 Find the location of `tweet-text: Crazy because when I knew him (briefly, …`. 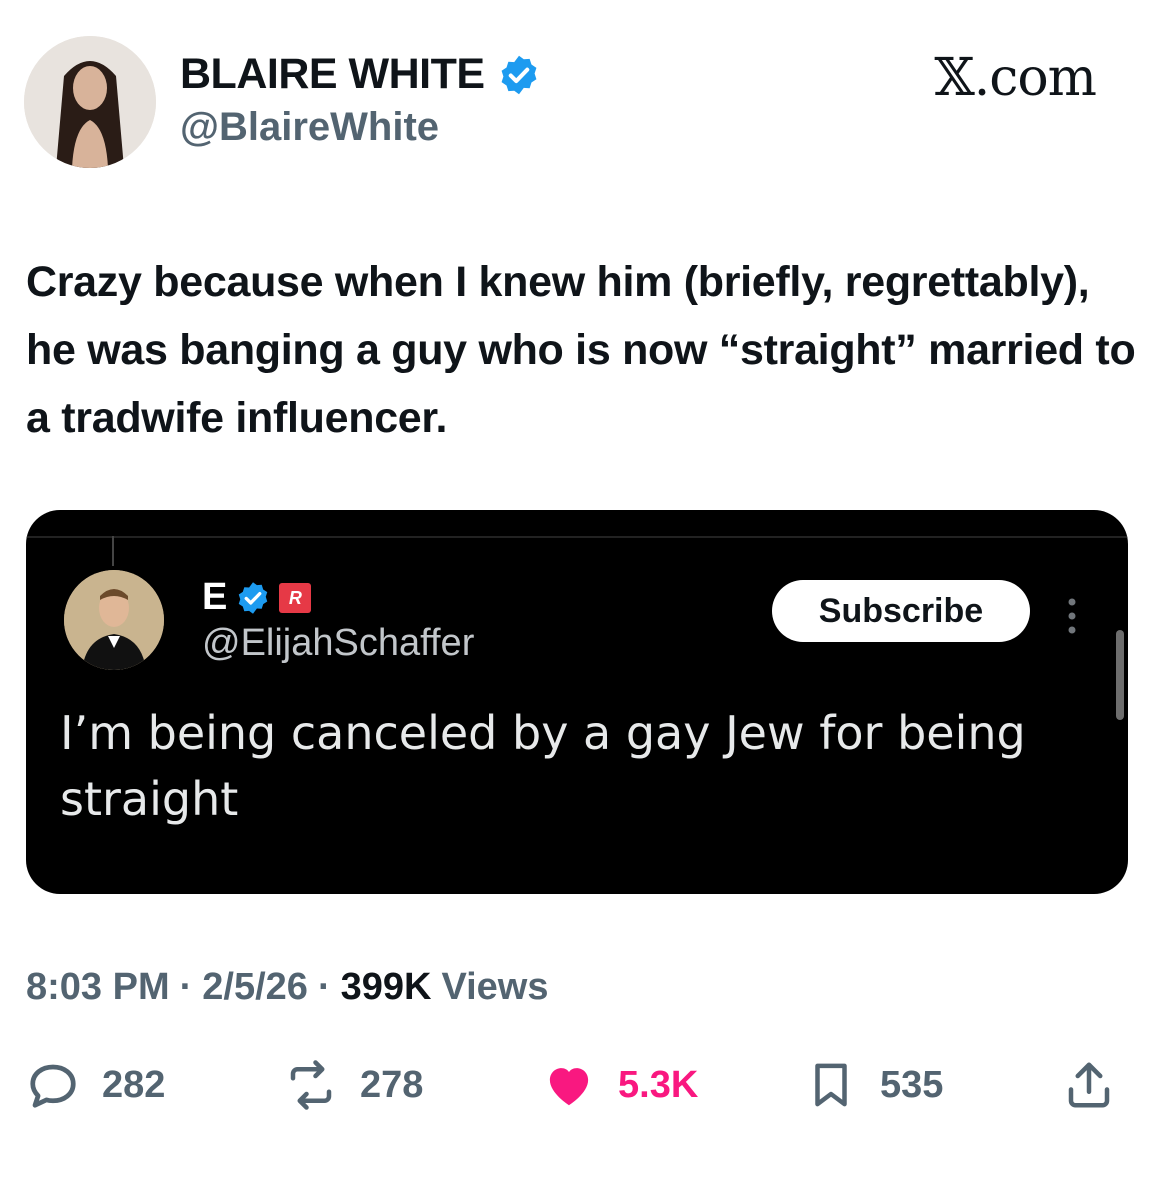

tweet-text: Crazy because when I knew him (briefly, … is located at coordinates (581, 350).